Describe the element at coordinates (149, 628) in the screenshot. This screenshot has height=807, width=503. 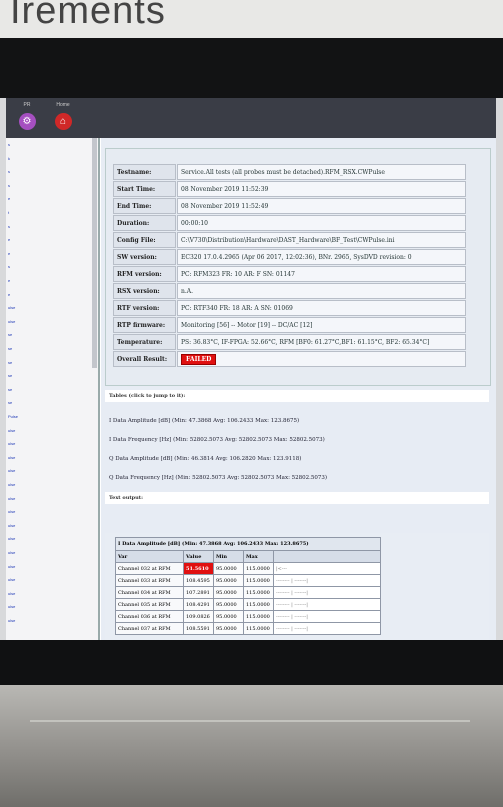
I see `channel-cell: Channel 037 at RFM` at that location.